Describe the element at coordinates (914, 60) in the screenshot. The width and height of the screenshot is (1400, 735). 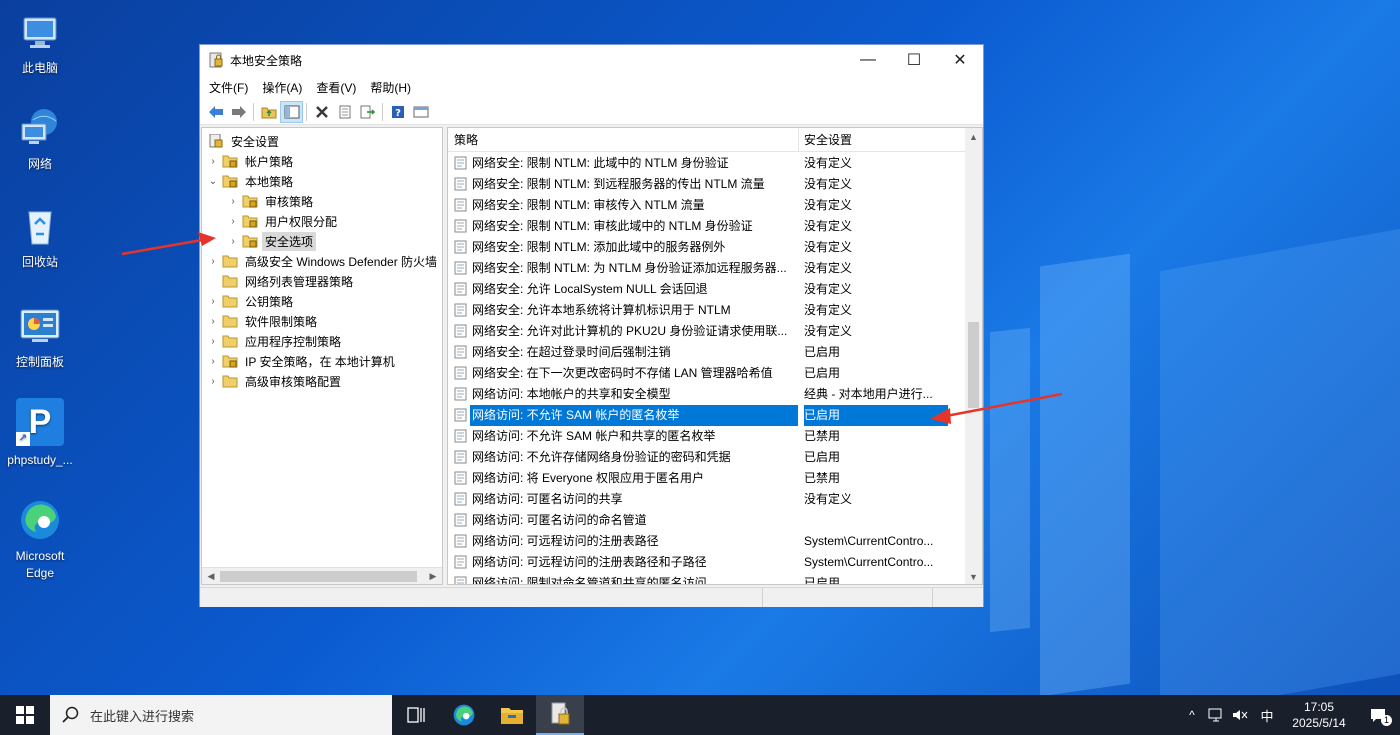
I see `maximize-button: ☐` at that location.